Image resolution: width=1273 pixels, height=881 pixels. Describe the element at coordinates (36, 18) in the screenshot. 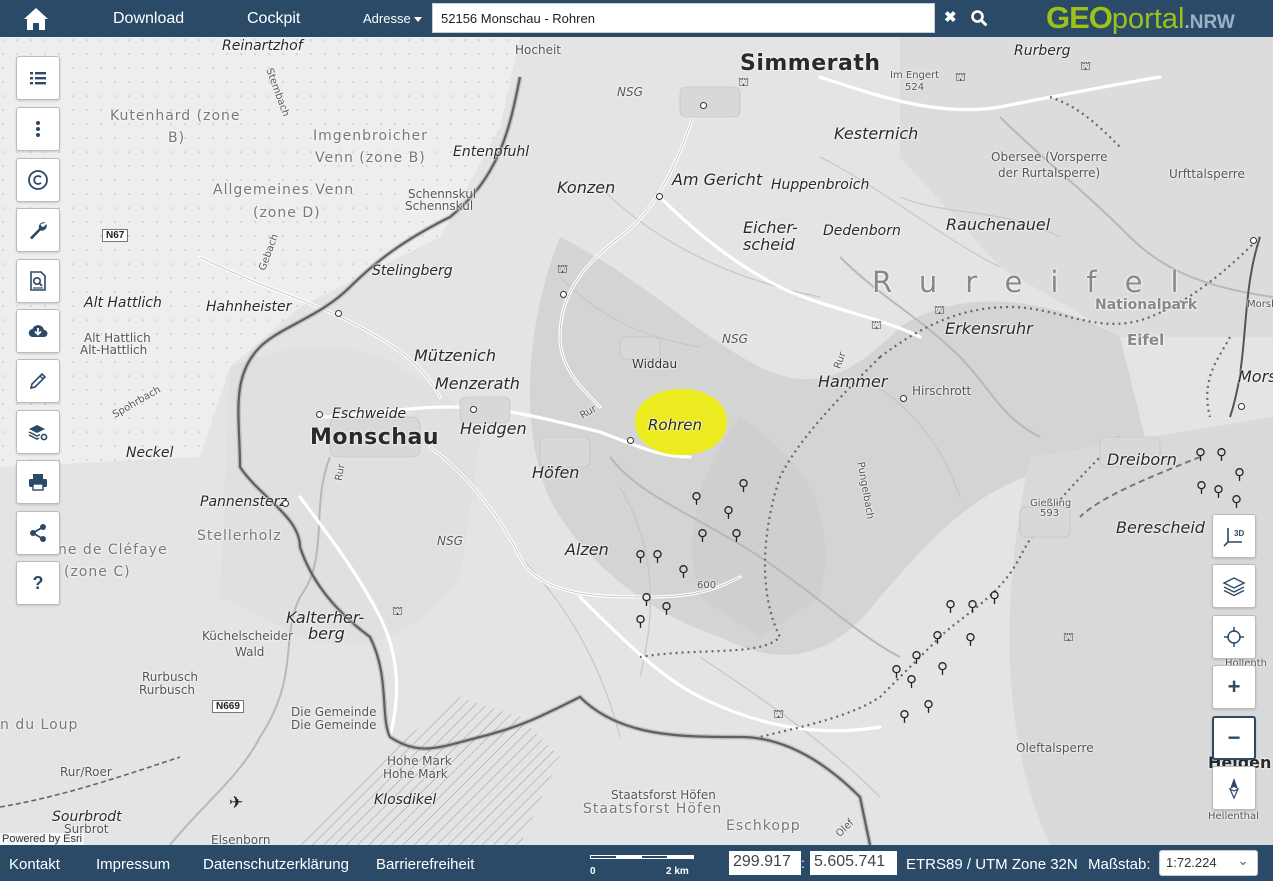

I see `home-button` at that location.